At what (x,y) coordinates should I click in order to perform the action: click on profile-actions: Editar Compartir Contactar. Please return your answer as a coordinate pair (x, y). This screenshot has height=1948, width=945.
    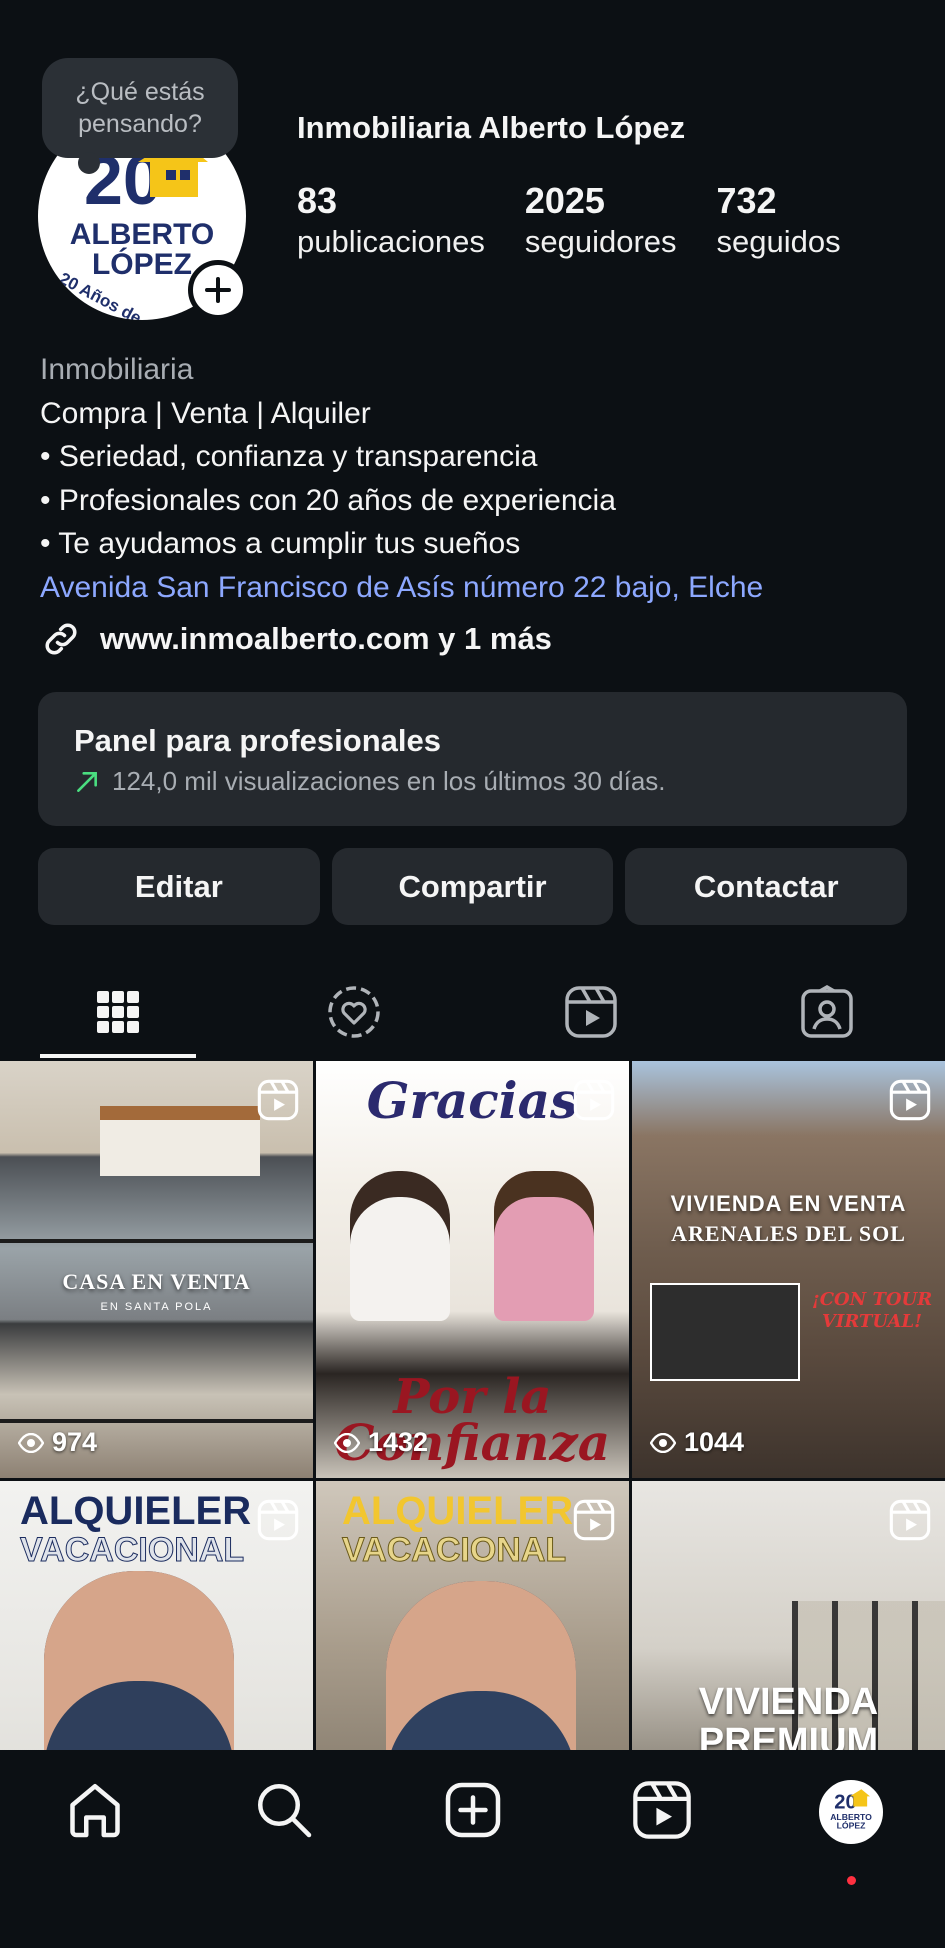
    Looking at the image, I should click on (473, 886).